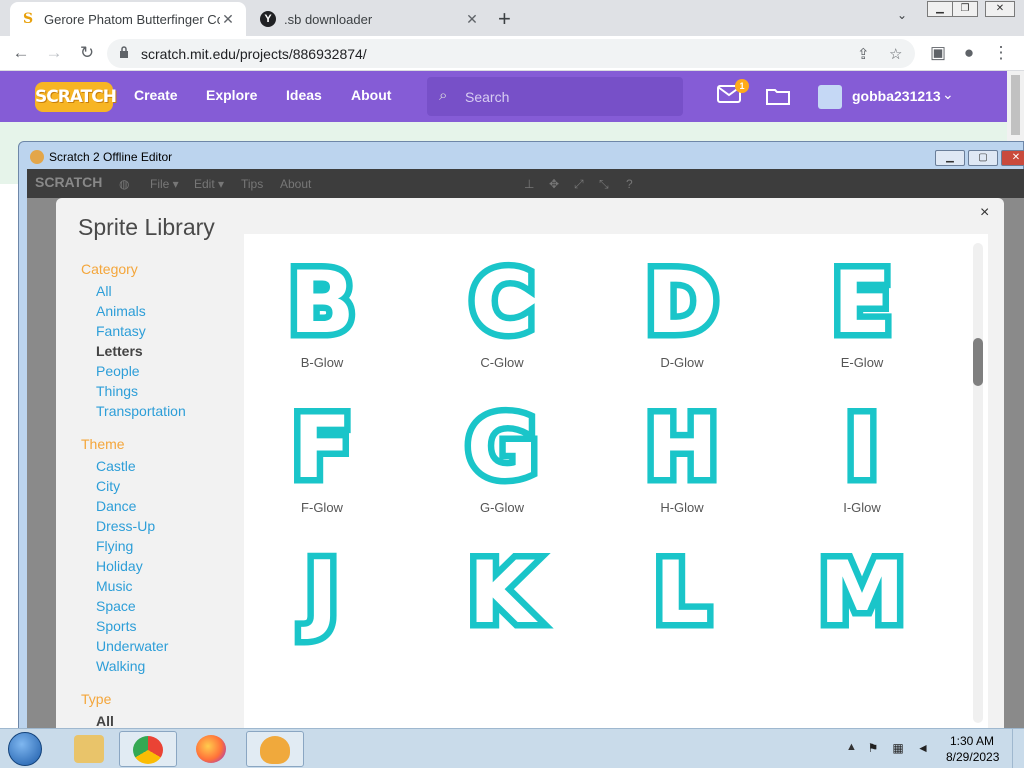 The height and width of the screenshot is (768, 1024). Describe the element at coordinates (104, 291) in the screenshot. I see `category-all: All` at that location.